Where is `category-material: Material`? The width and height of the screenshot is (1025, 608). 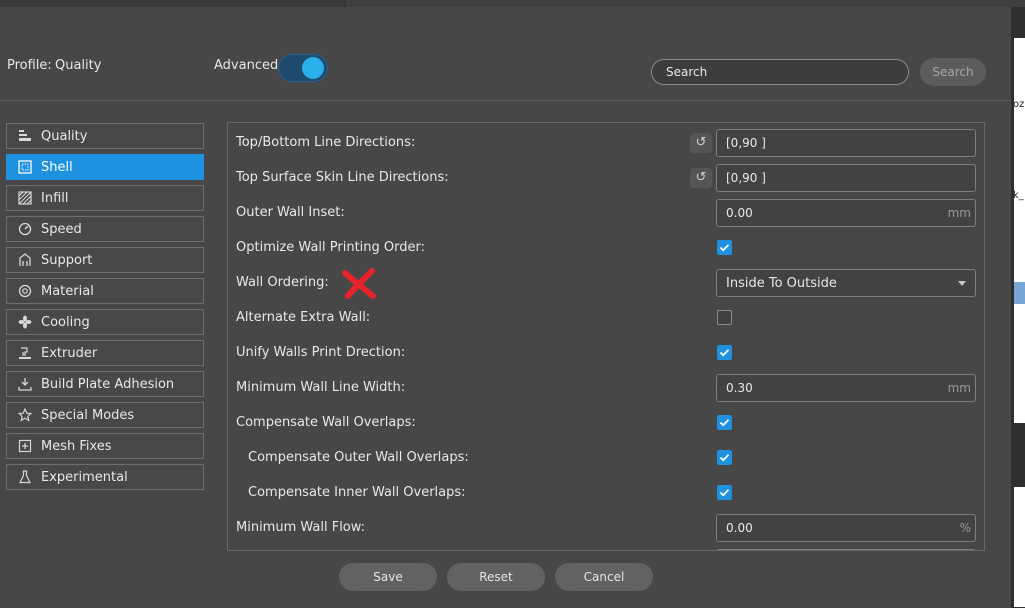 category-material: Material is located at coordinates (105, 291).